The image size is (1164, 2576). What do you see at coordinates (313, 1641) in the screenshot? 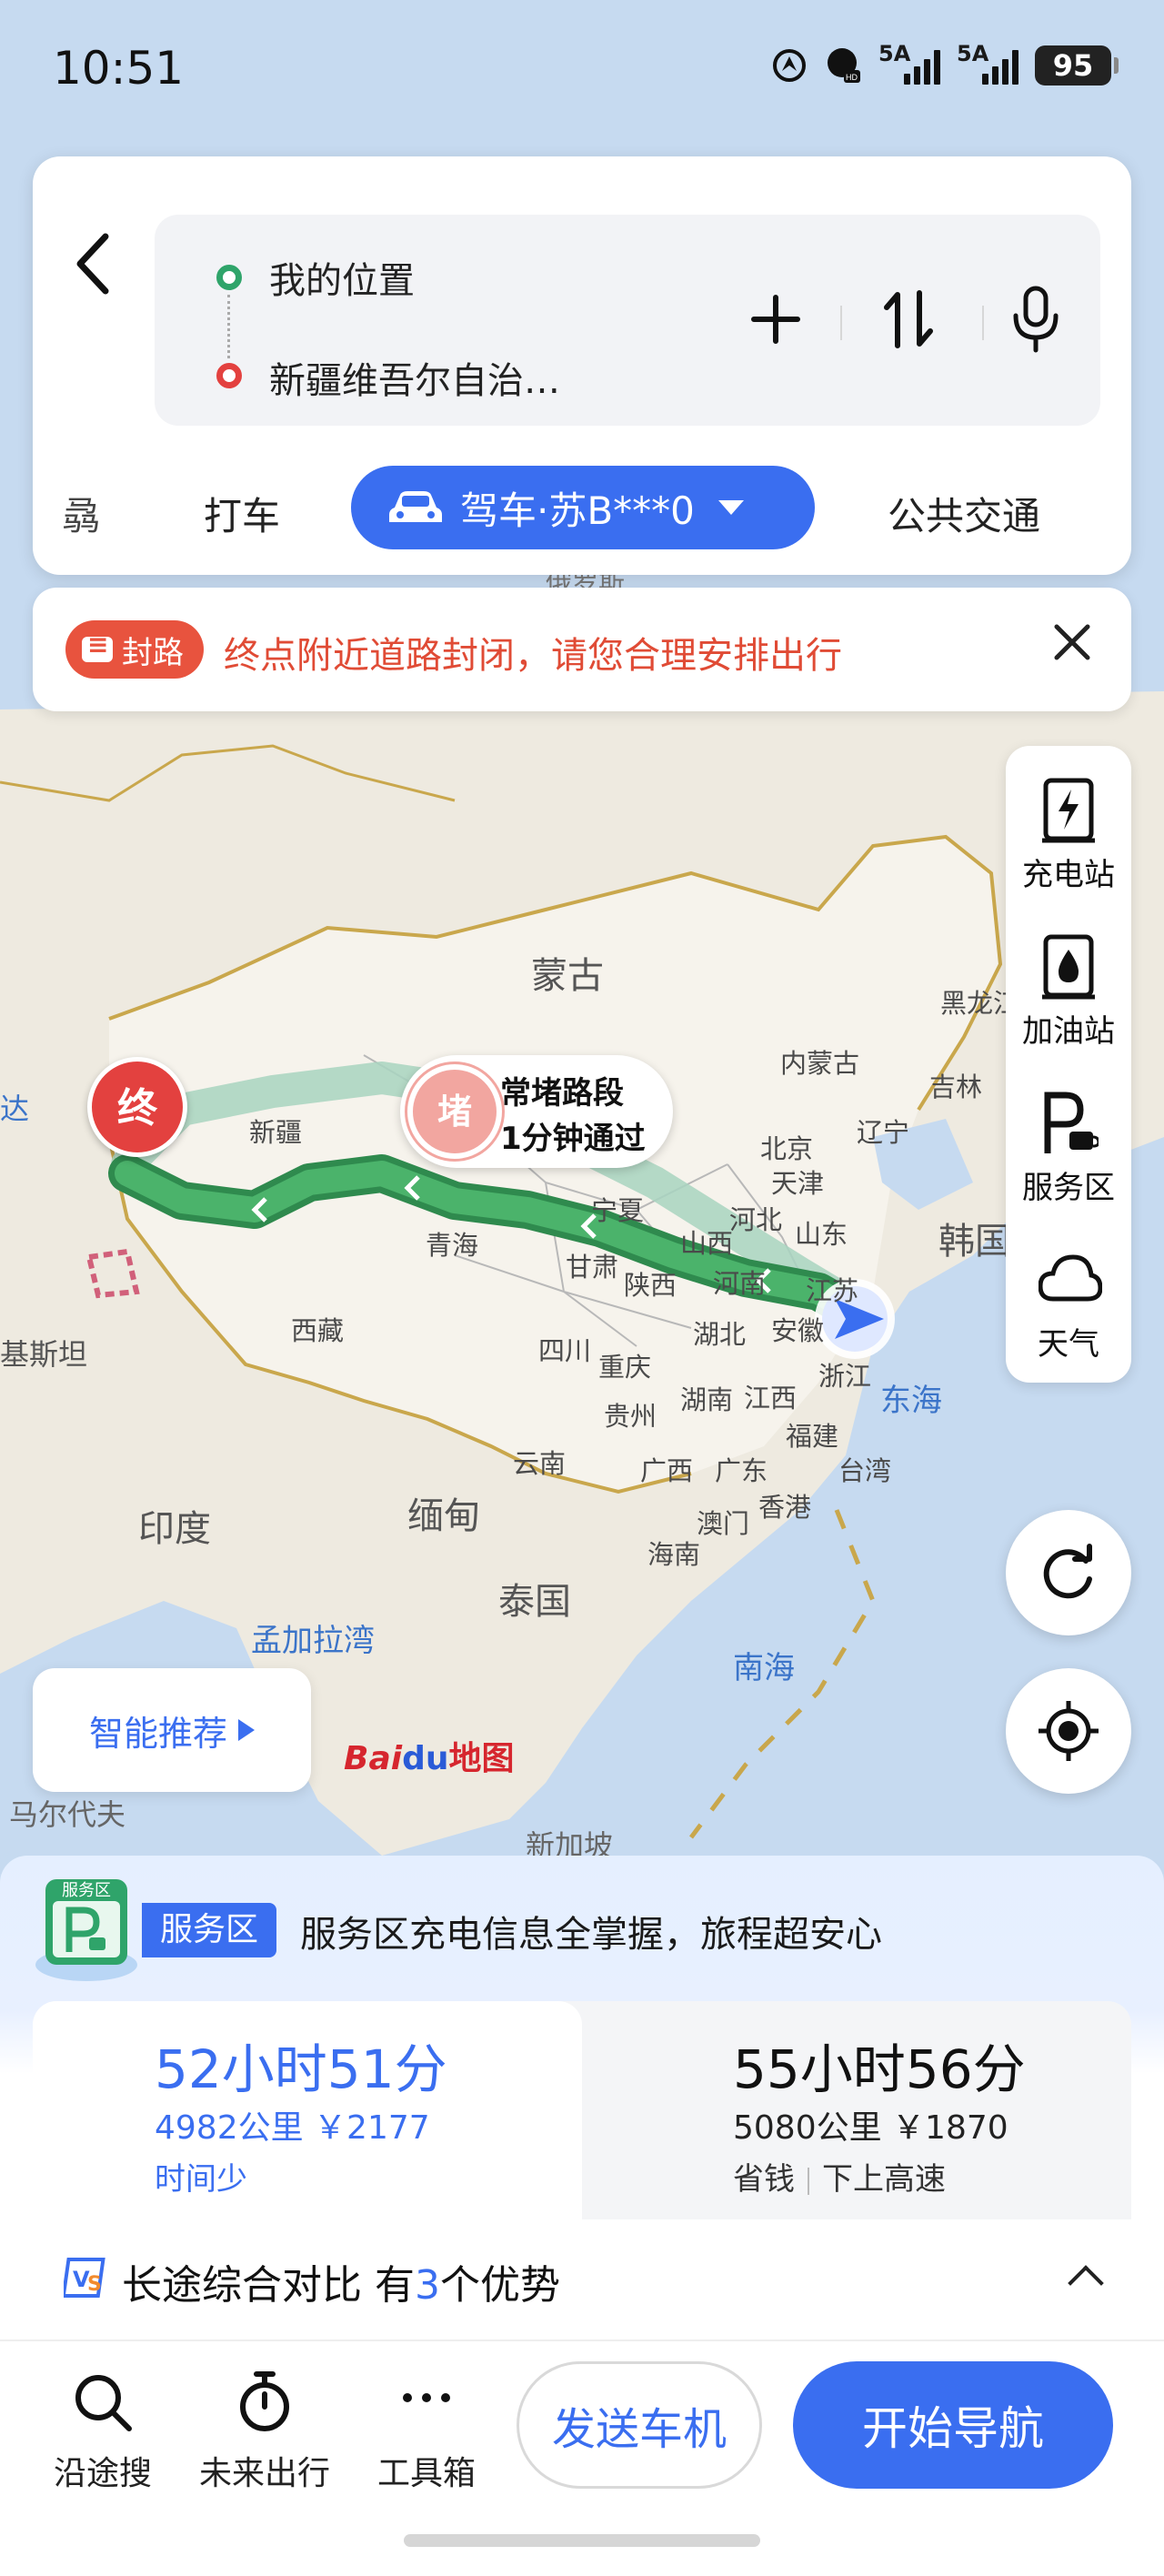
I see `map-label-bengal: 孟加拉湾` at bounding box center [313, 1641].